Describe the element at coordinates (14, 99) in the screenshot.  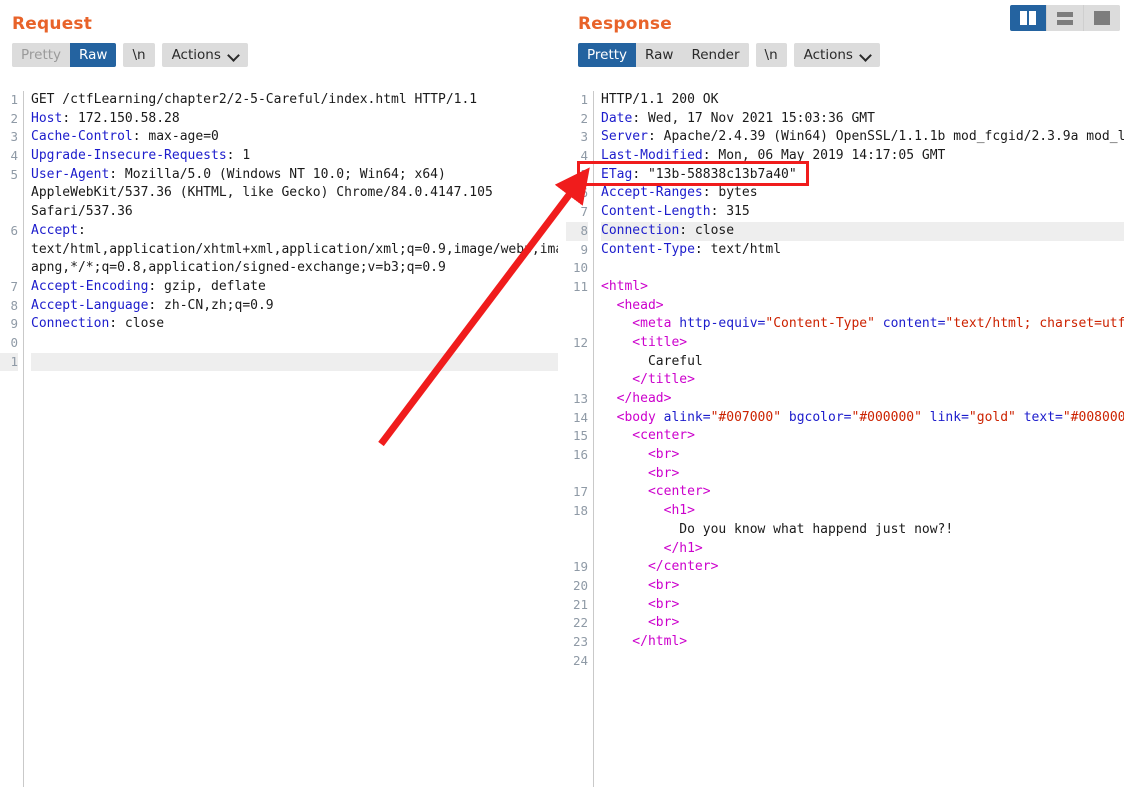
I see `line-number: 1` at that location.